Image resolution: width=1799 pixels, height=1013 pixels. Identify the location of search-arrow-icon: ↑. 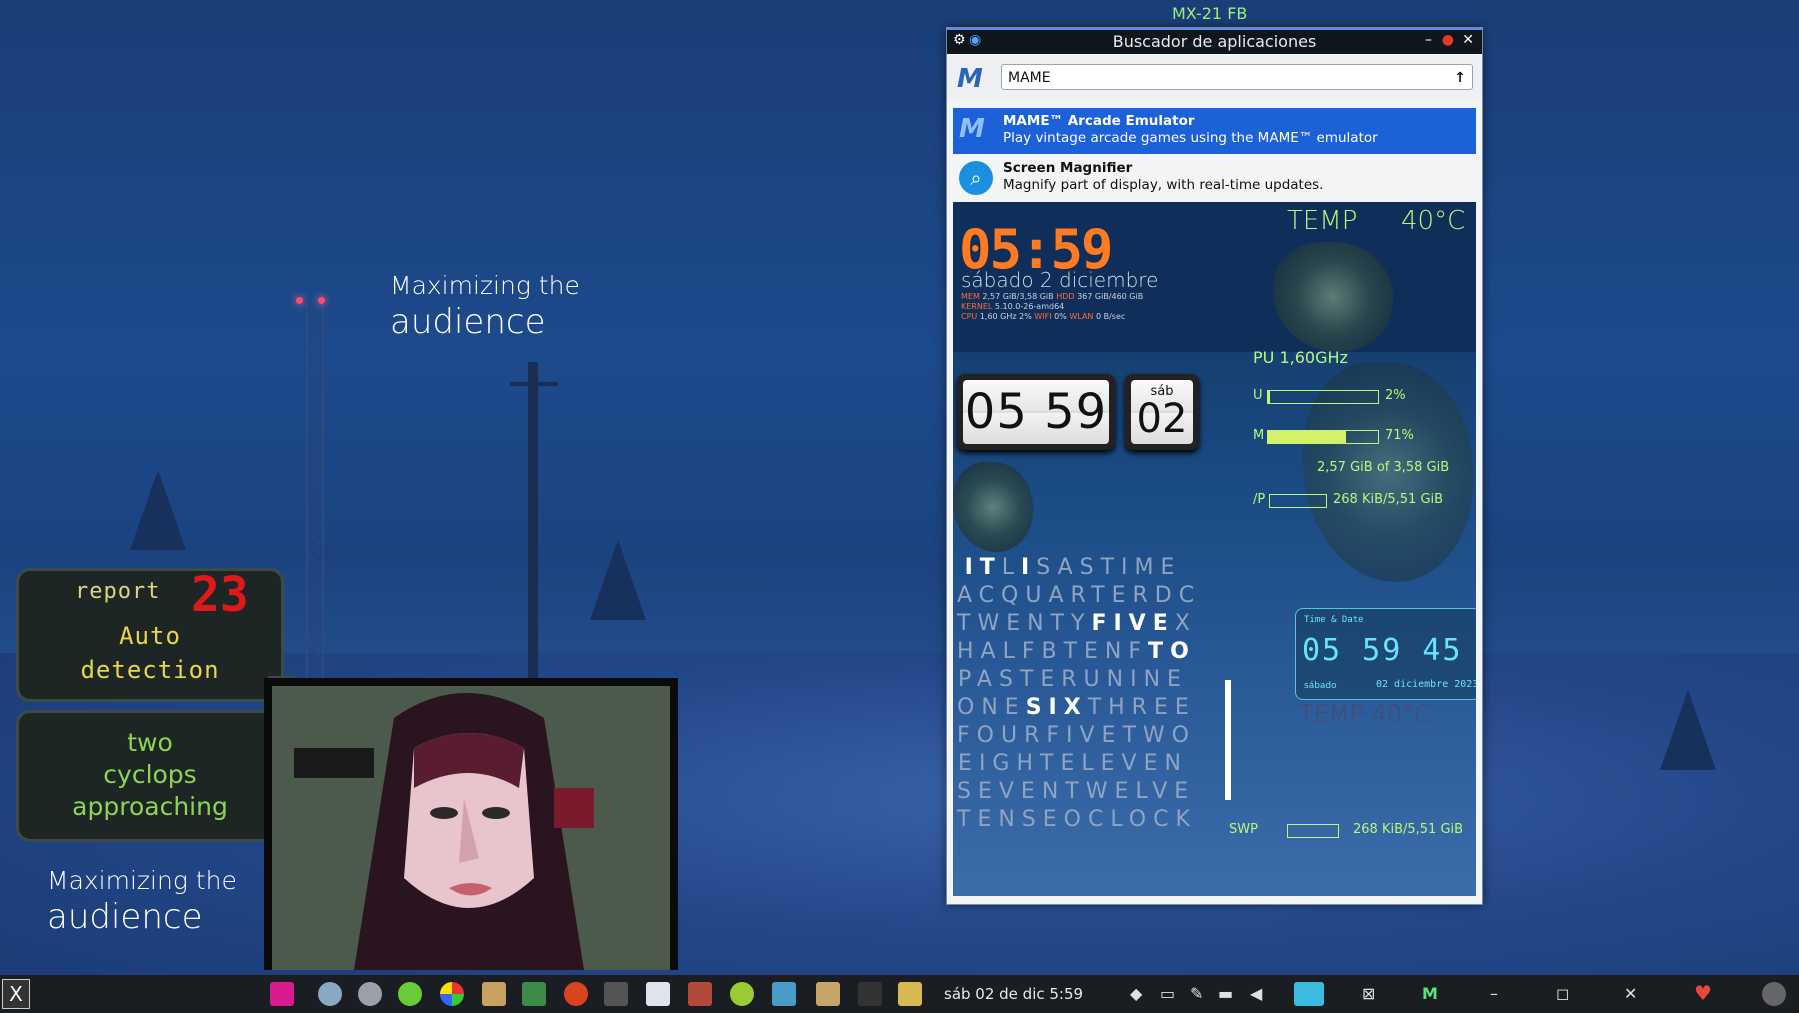
(1460, 78).